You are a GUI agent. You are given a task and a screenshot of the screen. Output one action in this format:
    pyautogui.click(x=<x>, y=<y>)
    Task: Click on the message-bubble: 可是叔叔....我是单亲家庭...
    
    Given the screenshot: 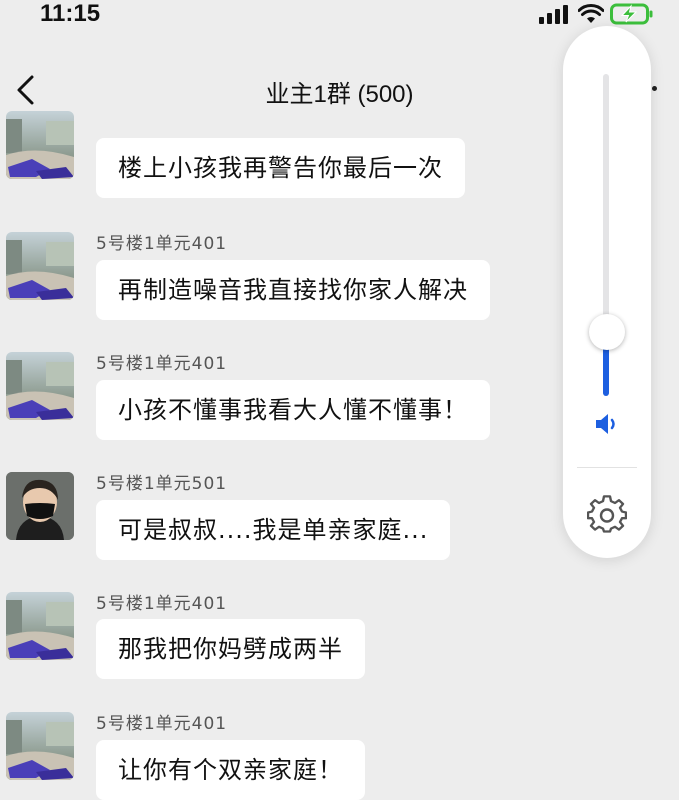 What is the action you would take?
    pyautogui.click(x=273, y=530)
    